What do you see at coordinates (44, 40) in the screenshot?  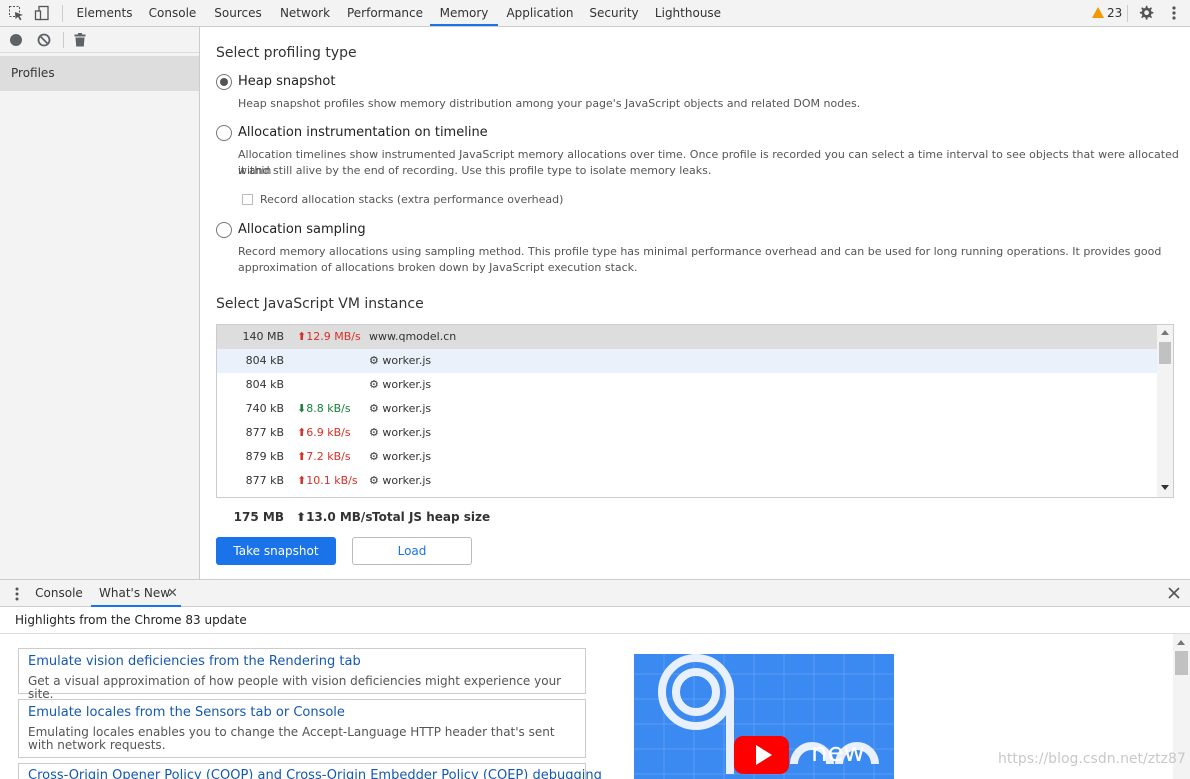 I see `clear-icon` at bounding box center [44, 40].